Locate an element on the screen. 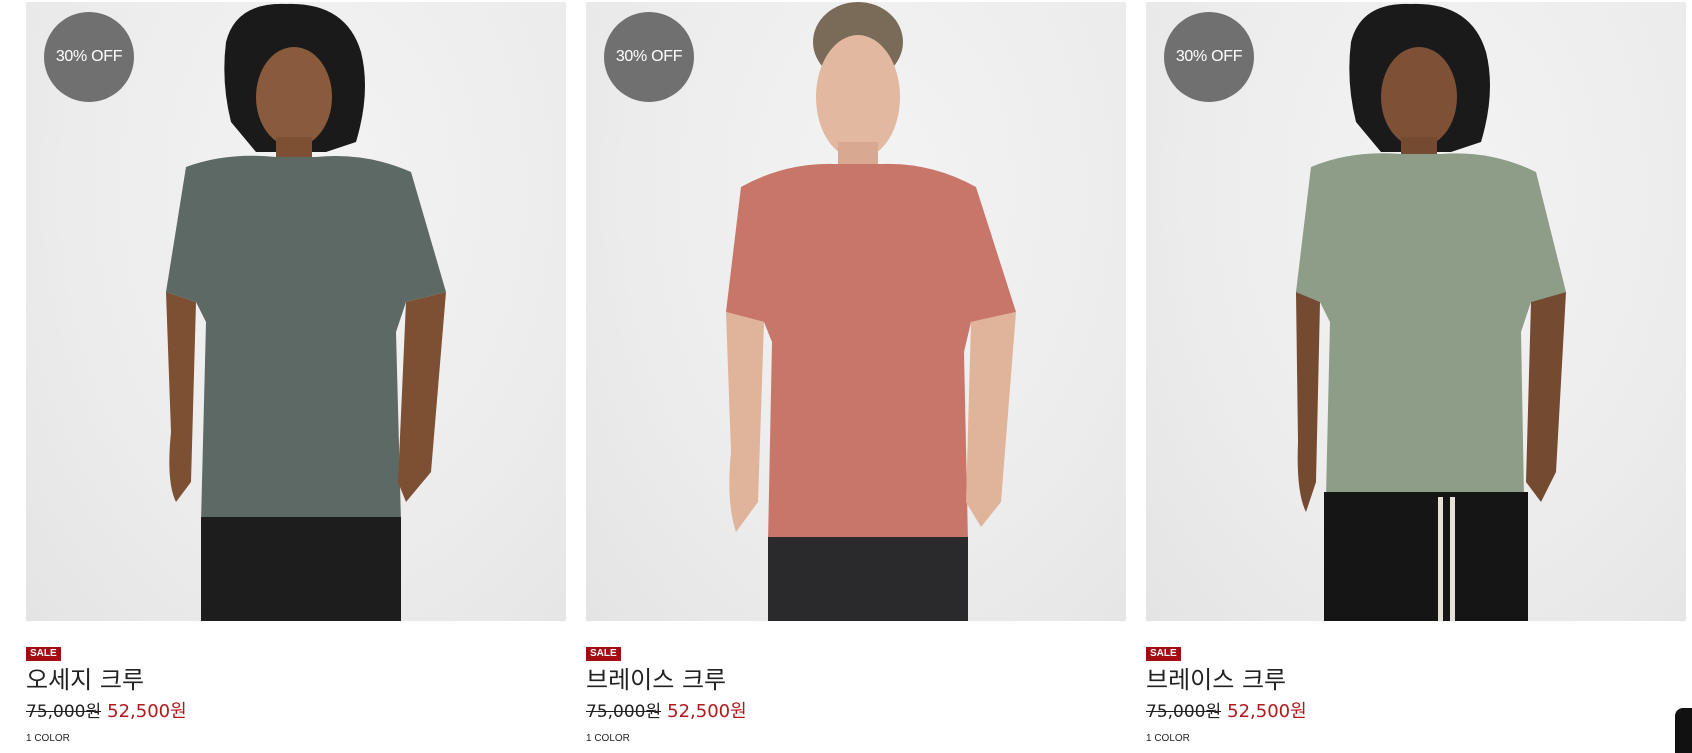  floating-chat-widget is located at coordinates (1683, 730).